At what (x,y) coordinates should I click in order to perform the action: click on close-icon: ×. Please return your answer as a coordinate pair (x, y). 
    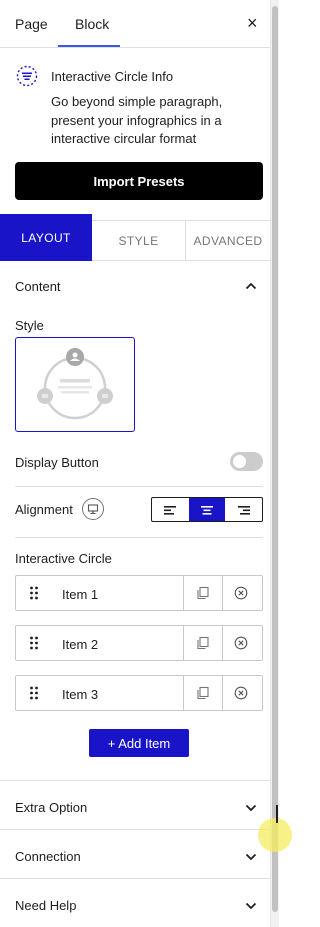
    Looking at the image, I should click on (252, 23).